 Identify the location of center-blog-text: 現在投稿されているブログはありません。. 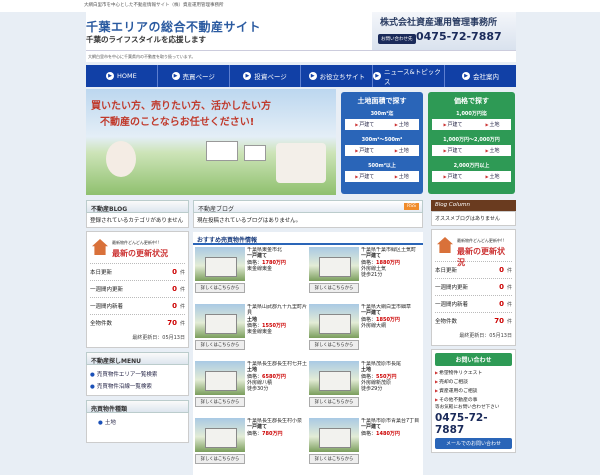
(308, 220).